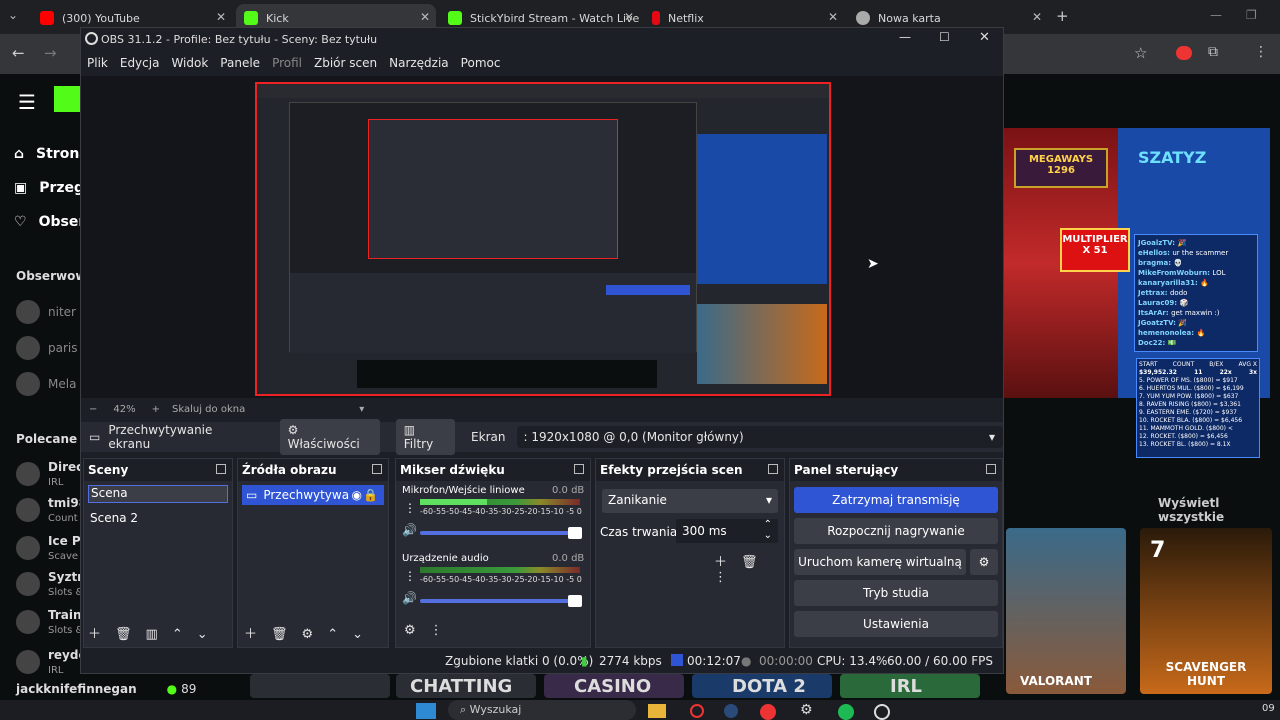  What do you see at coordinates (18, 53) in the screenshot?
I see `back-icon: ←` at bounding box center [18, 53].